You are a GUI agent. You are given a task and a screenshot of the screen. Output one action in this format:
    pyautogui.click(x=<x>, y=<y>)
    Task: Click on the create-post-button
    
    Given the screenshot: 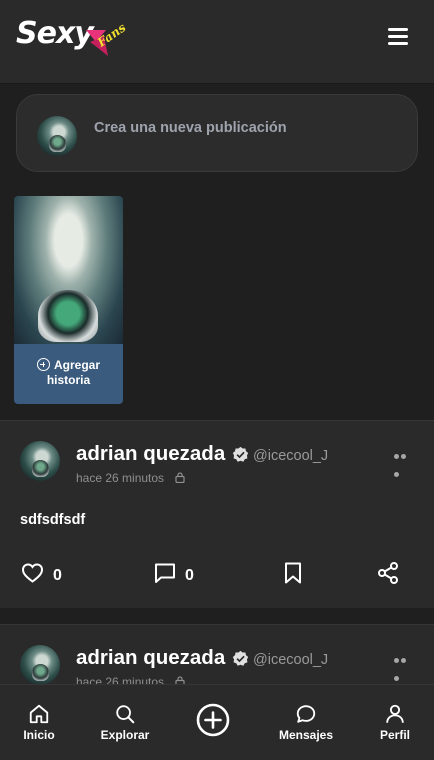 What is the action you would take?
    pyautogui.click(x=213, y=722)
    